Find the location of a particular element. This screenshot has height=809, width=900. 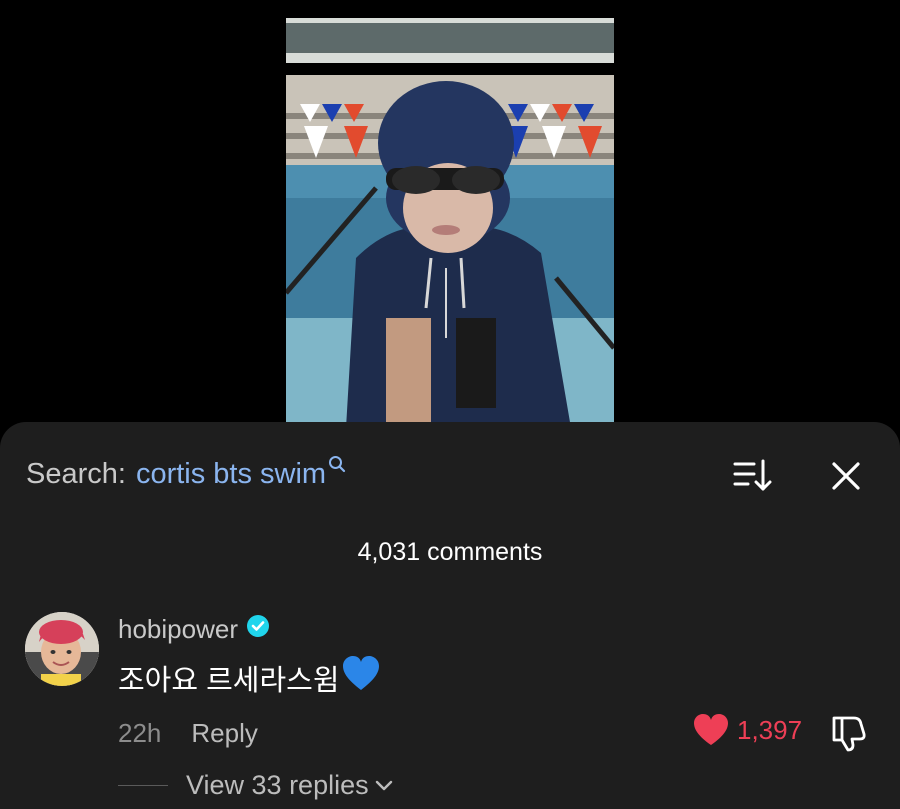

comment-time: 22h is located at coordinates (140, 733).